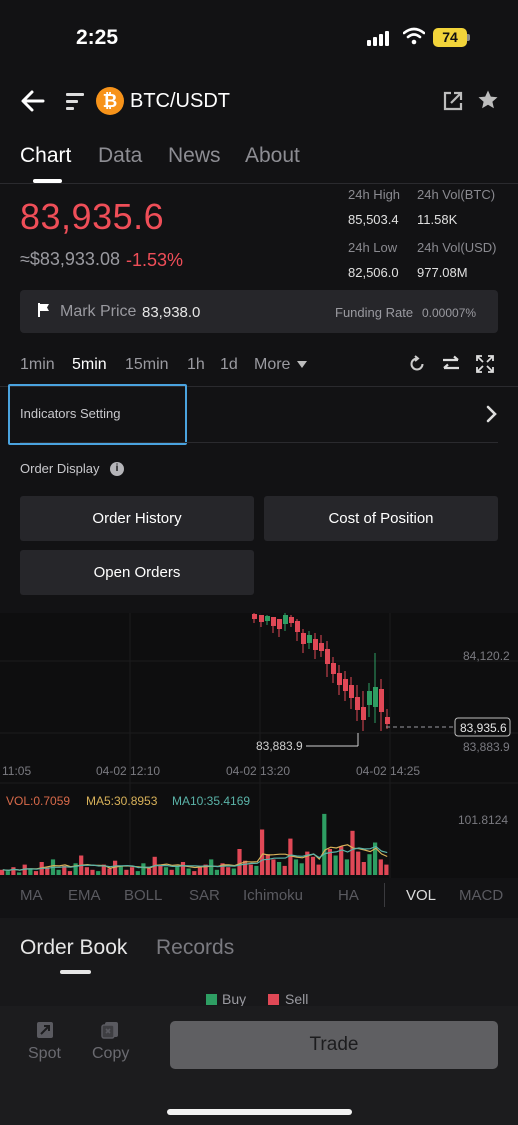  I want to click on tab-order-book: Order Book, so click(73, 948).